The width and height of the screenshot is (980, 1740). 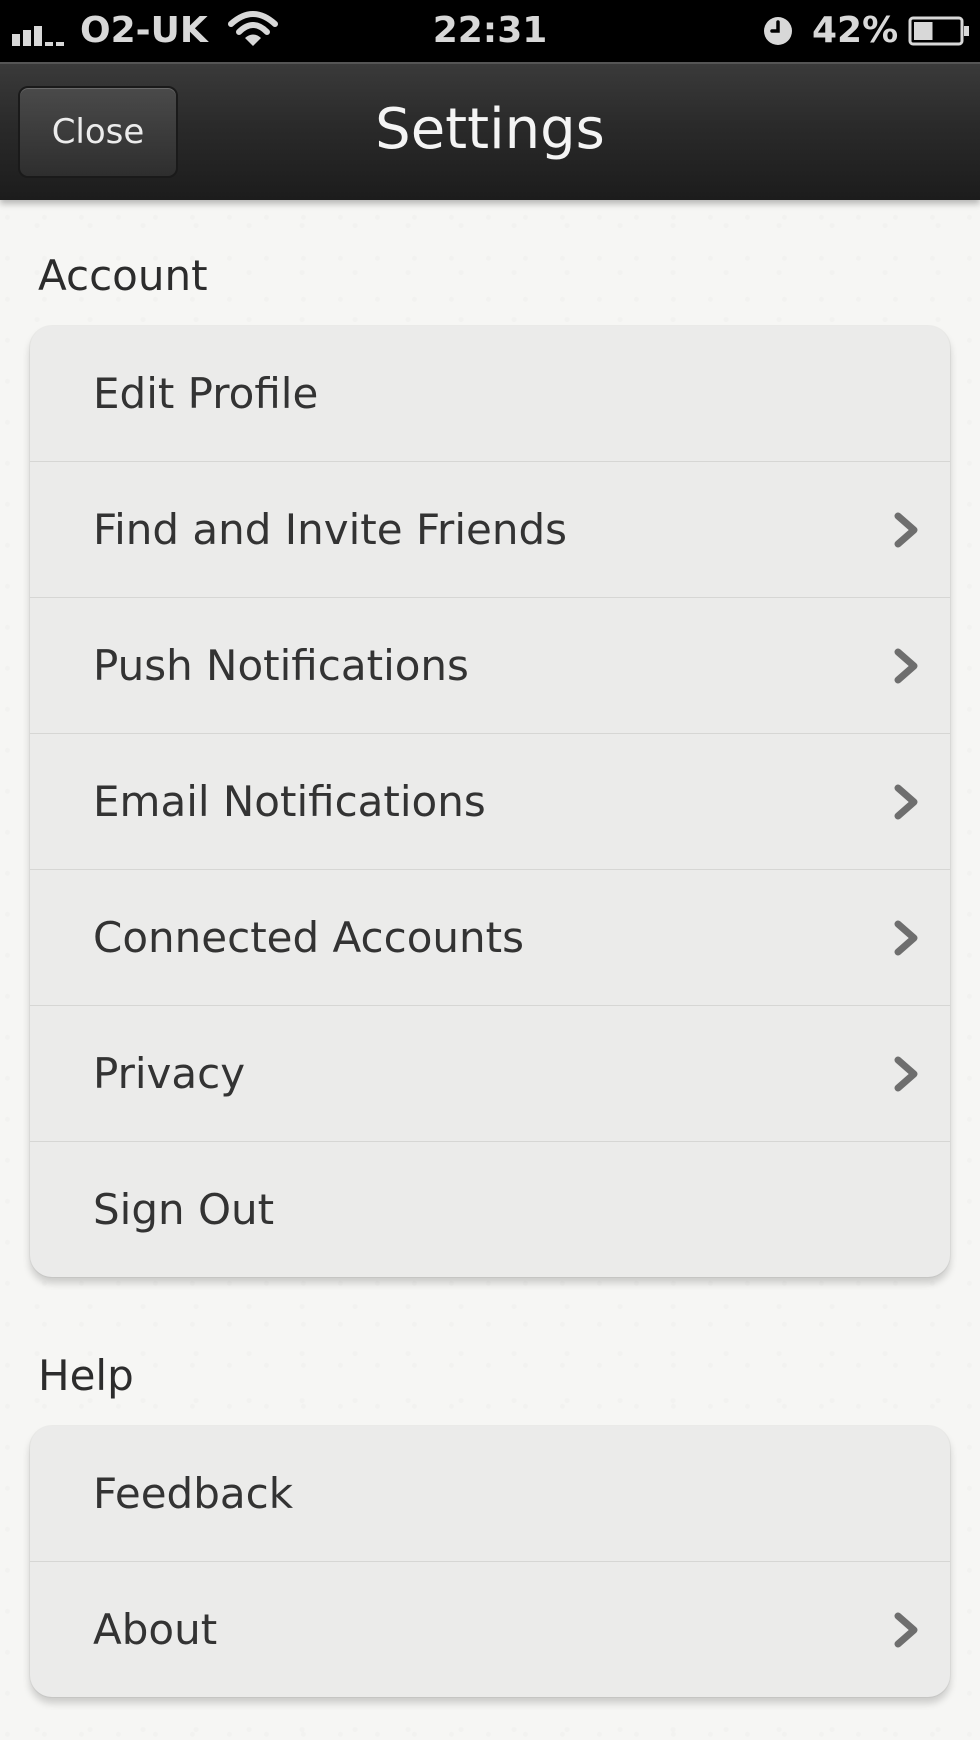 I want to click on status-bar: O2-UK 22:31 42%, so click(x=490, y=31).